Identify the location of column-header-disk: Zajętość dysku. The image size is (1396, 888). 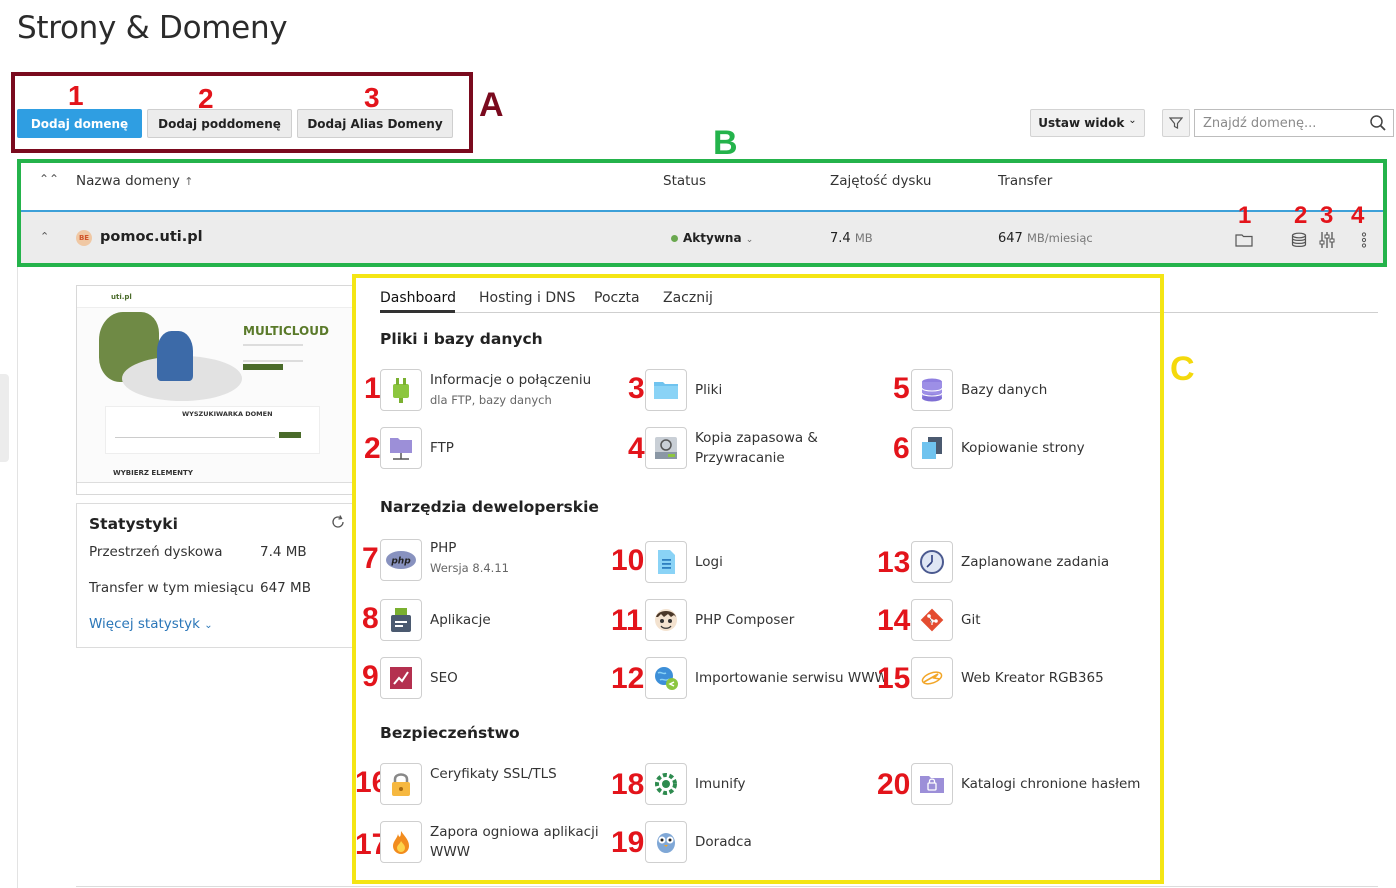
(880, 181).